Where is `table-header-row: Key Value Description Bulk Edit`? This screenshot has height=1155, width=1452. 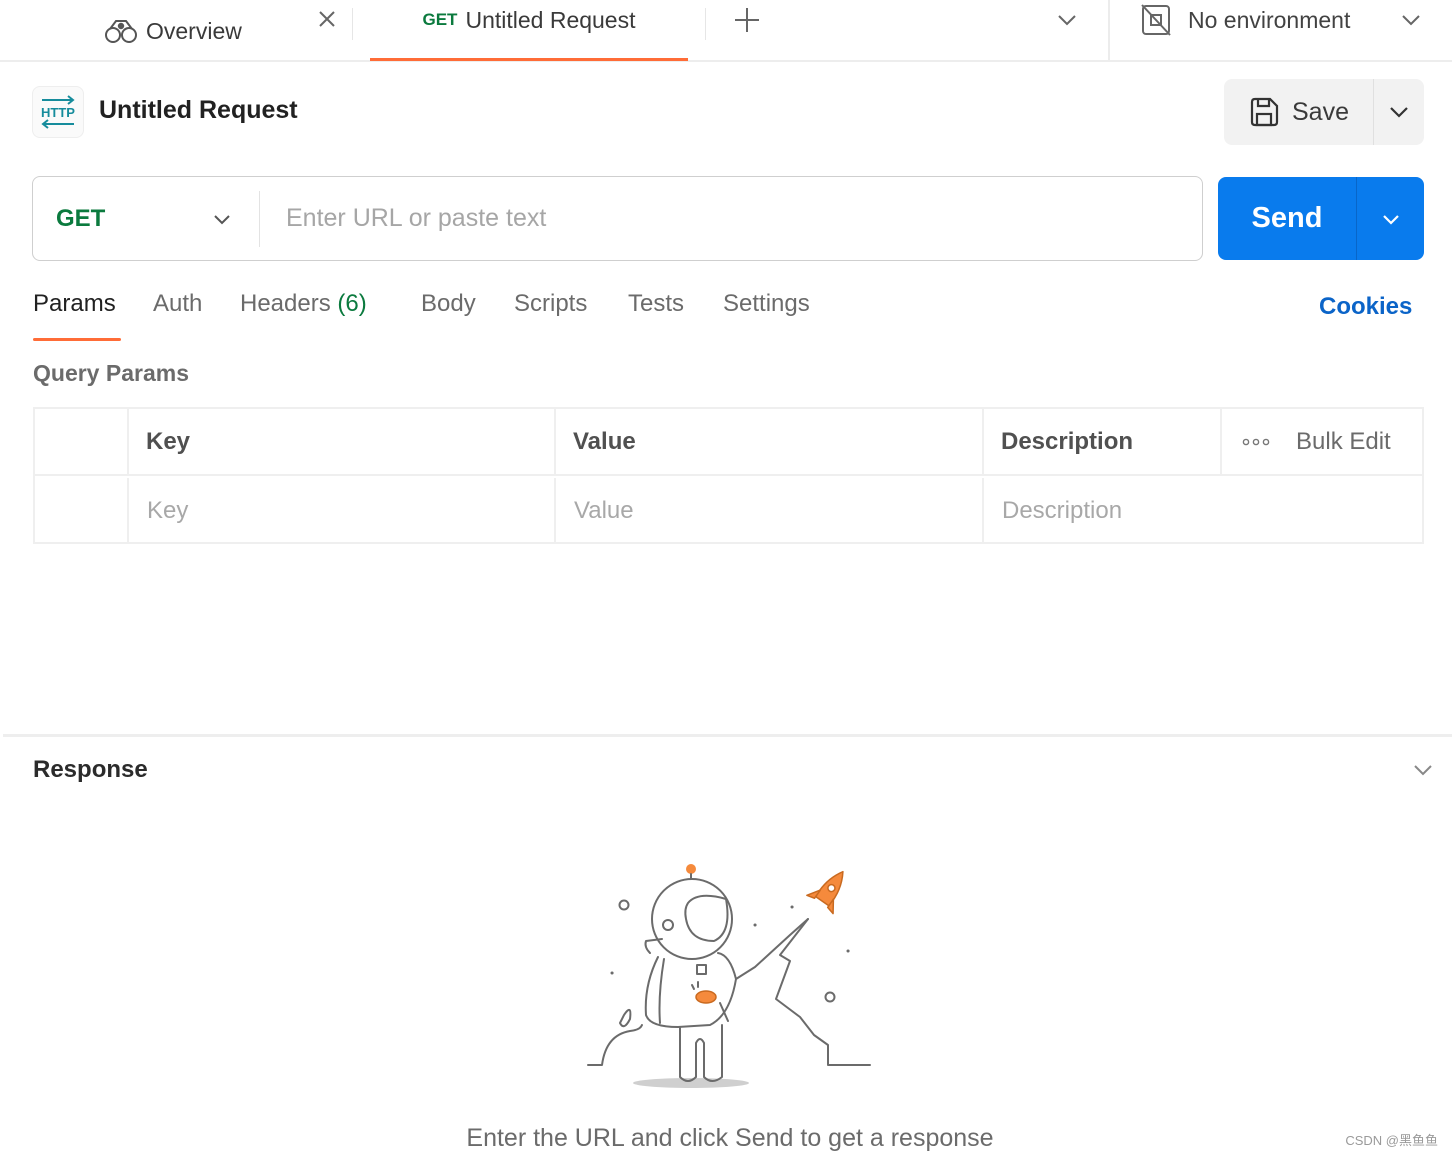 table-header-row: Key Value Description Bulk Edit is located at coordinates (728, 442).